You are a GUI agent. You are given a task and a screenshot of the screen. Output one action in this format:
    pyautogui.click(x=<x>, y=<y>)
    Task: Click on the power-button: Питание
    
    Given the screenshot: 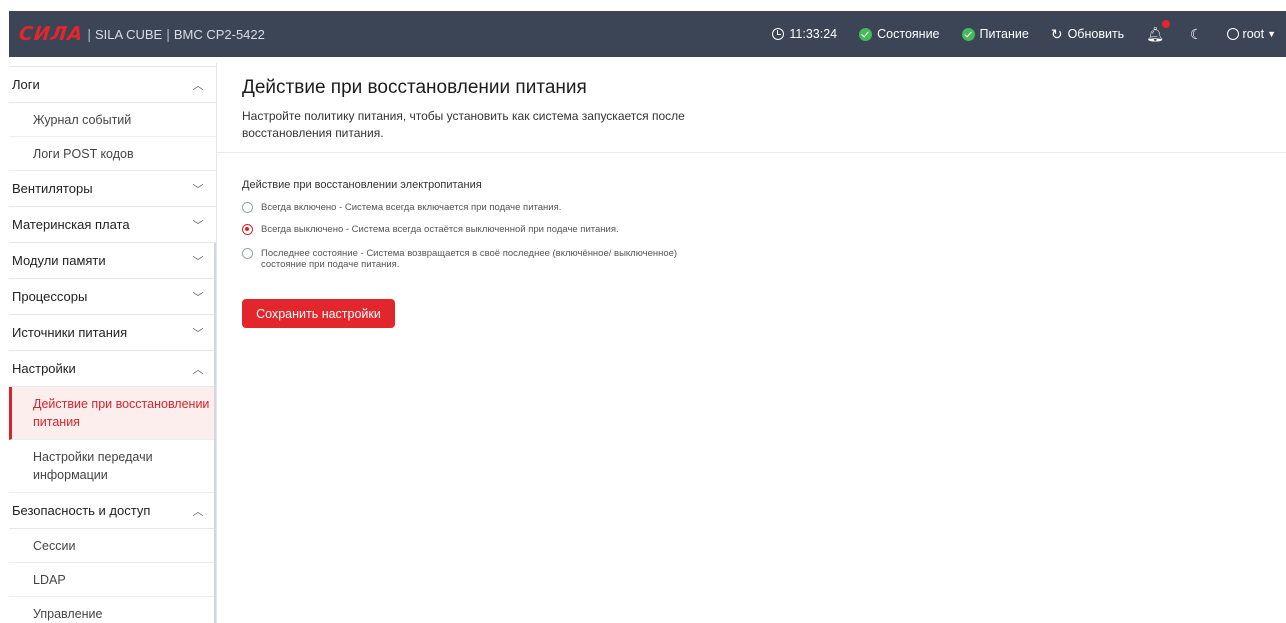 What is the action you would take?
    pyautogui.click(x=995, y=34)
    